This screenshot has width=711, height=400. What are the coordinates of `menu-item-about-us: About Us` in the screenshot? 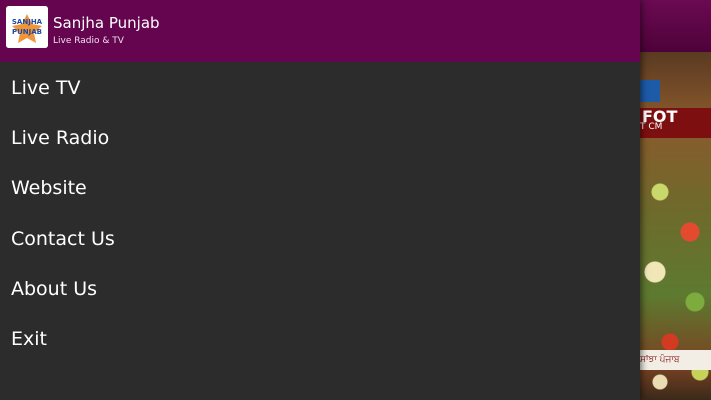 It's located at (320, 289).